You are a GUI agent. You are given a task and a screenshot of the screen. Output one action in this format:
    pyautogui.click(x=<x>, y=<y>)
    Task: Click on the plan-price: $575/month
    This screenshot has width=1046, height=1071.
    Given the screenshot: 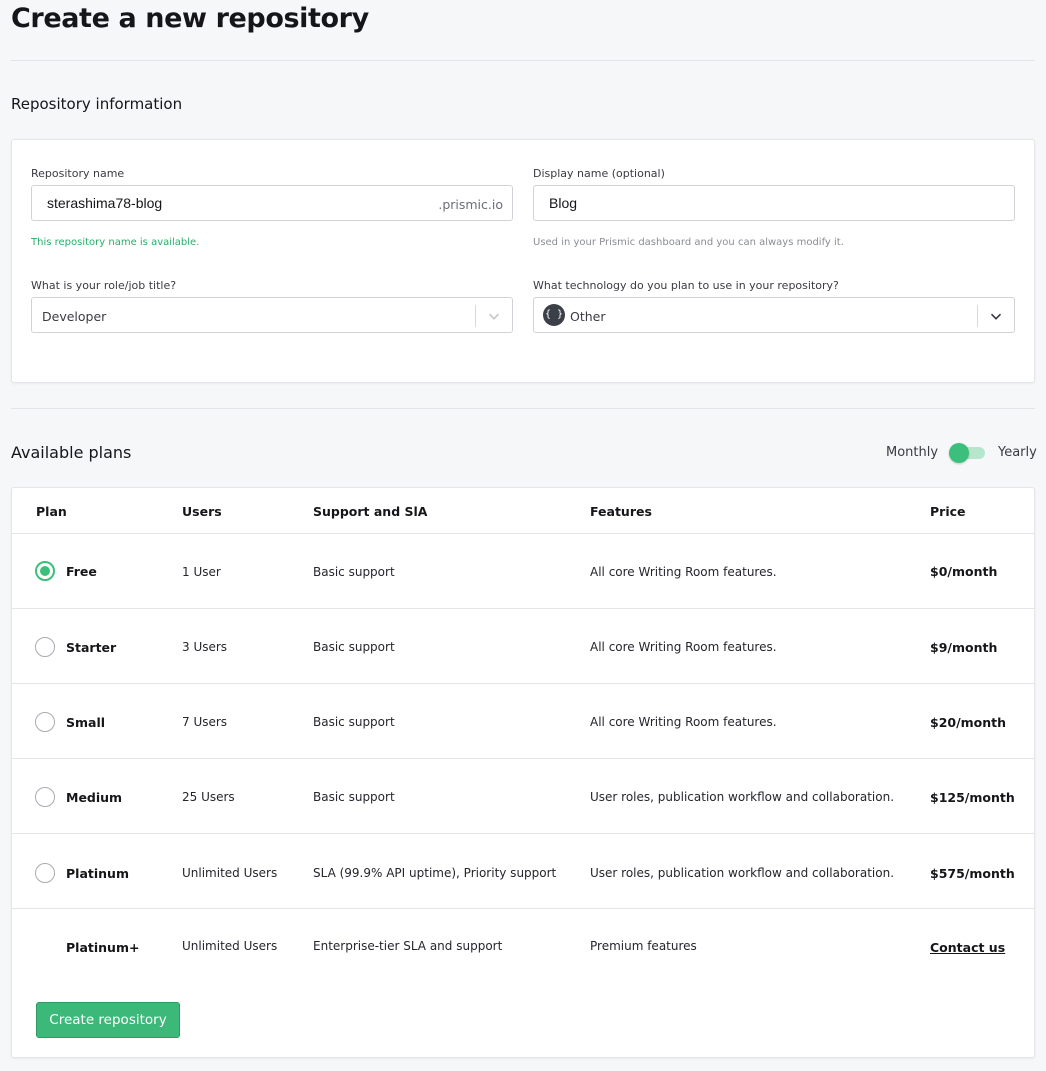 What is the action you would take?
    pyautogui.click(x=972, y=873)
    